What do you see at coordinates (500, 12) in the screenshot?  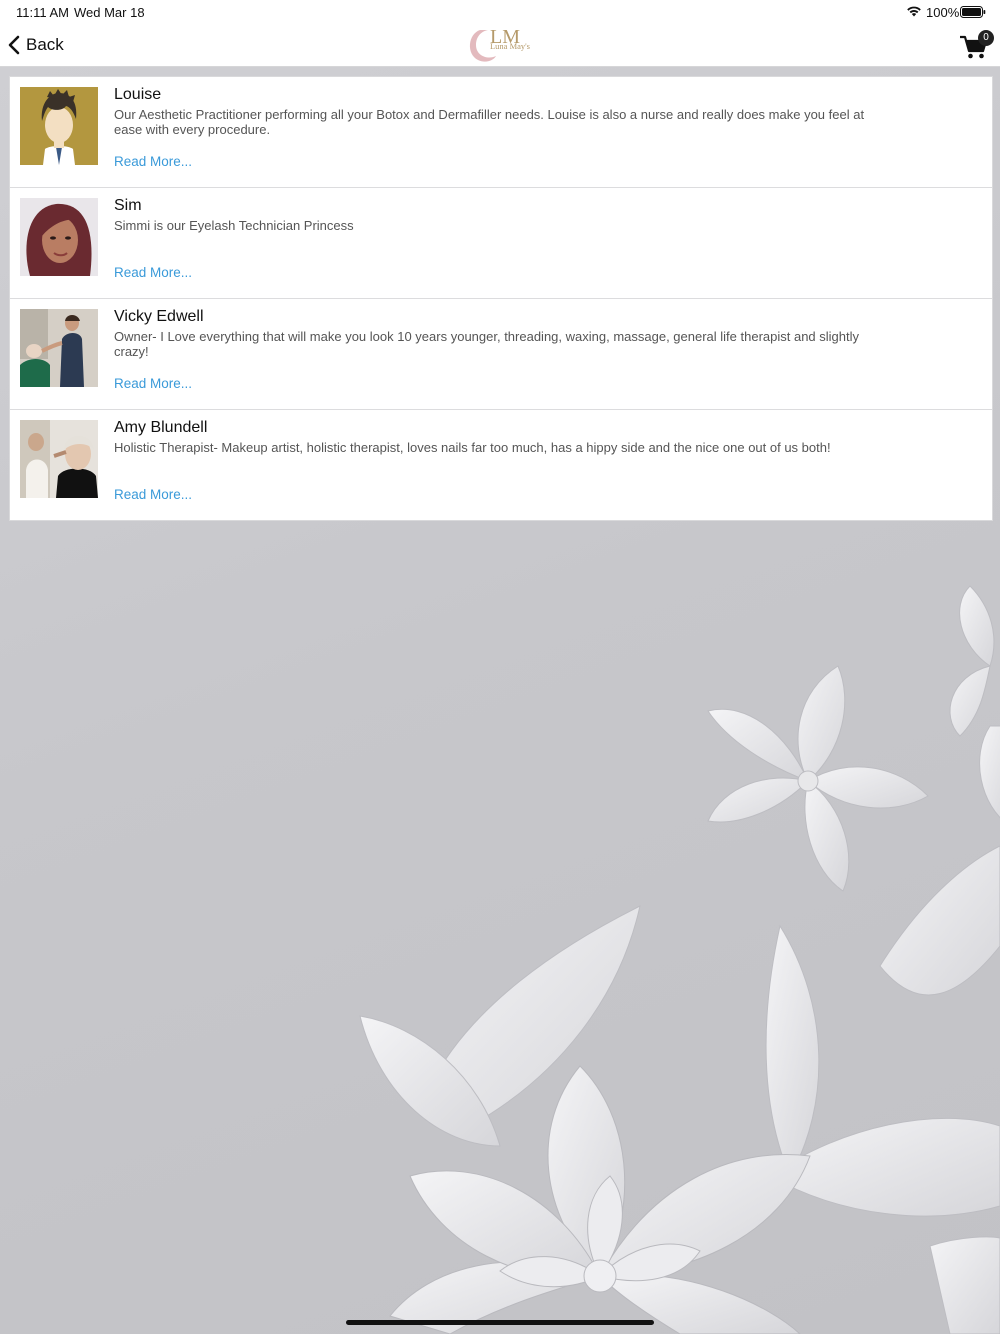 I see `status-bar: 11:11 AM Wed Mar 18 100%` at bounding box center [500, 12].